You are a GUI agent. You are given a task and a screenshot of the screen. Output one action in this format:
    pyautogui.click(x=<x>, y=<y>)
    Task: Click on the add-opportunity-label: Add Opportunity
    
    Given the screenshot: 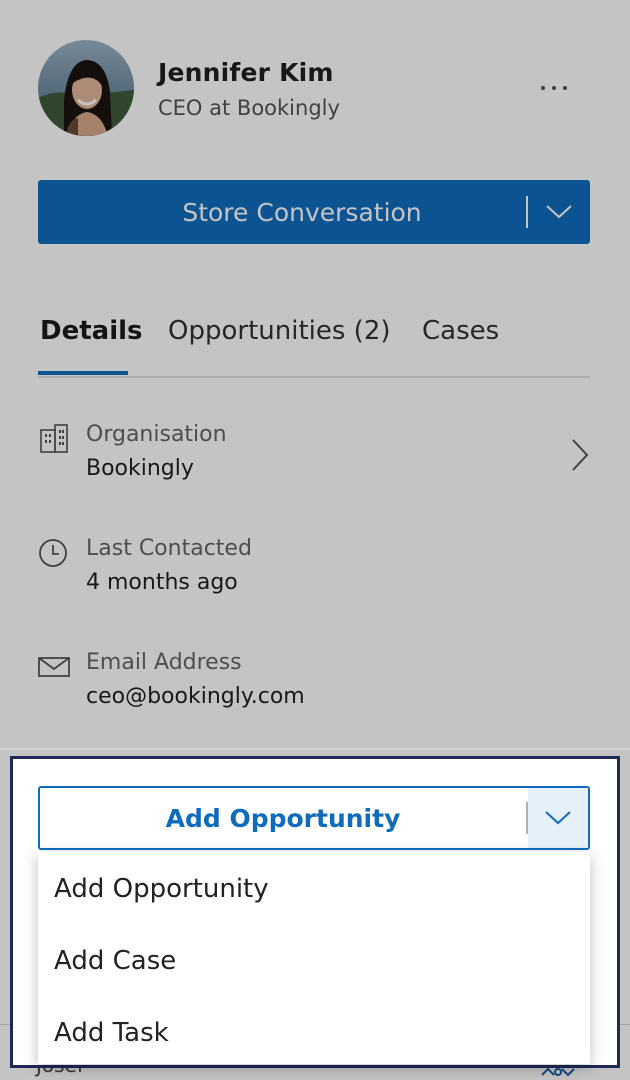 What is the action you would take?
    pyautogui.click(x=283, y=818)
    